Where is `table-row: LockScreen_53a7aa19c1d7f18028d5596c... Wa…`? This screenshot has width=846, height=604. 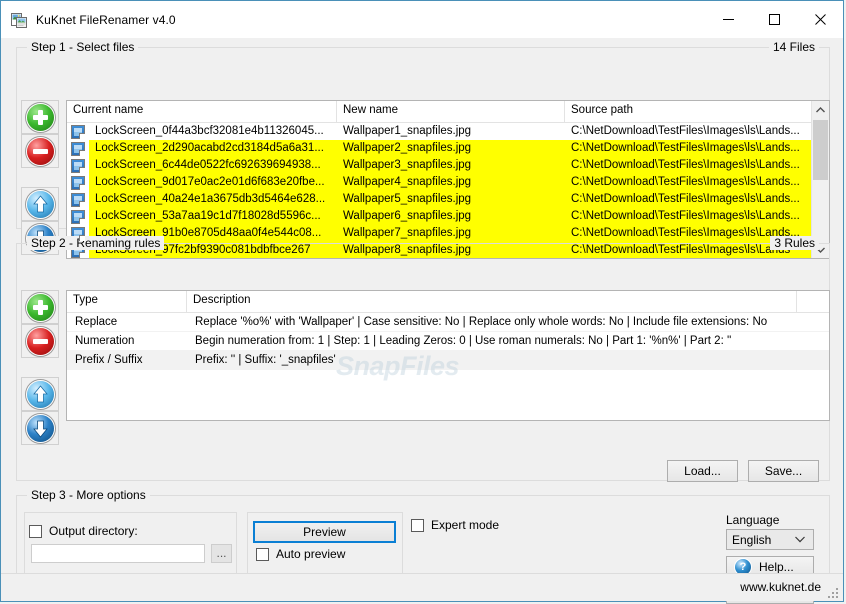 table-row: LockScreen_53a7aa19c1d7f18028d5596c... Wa… is located at coordinates (448, 216).